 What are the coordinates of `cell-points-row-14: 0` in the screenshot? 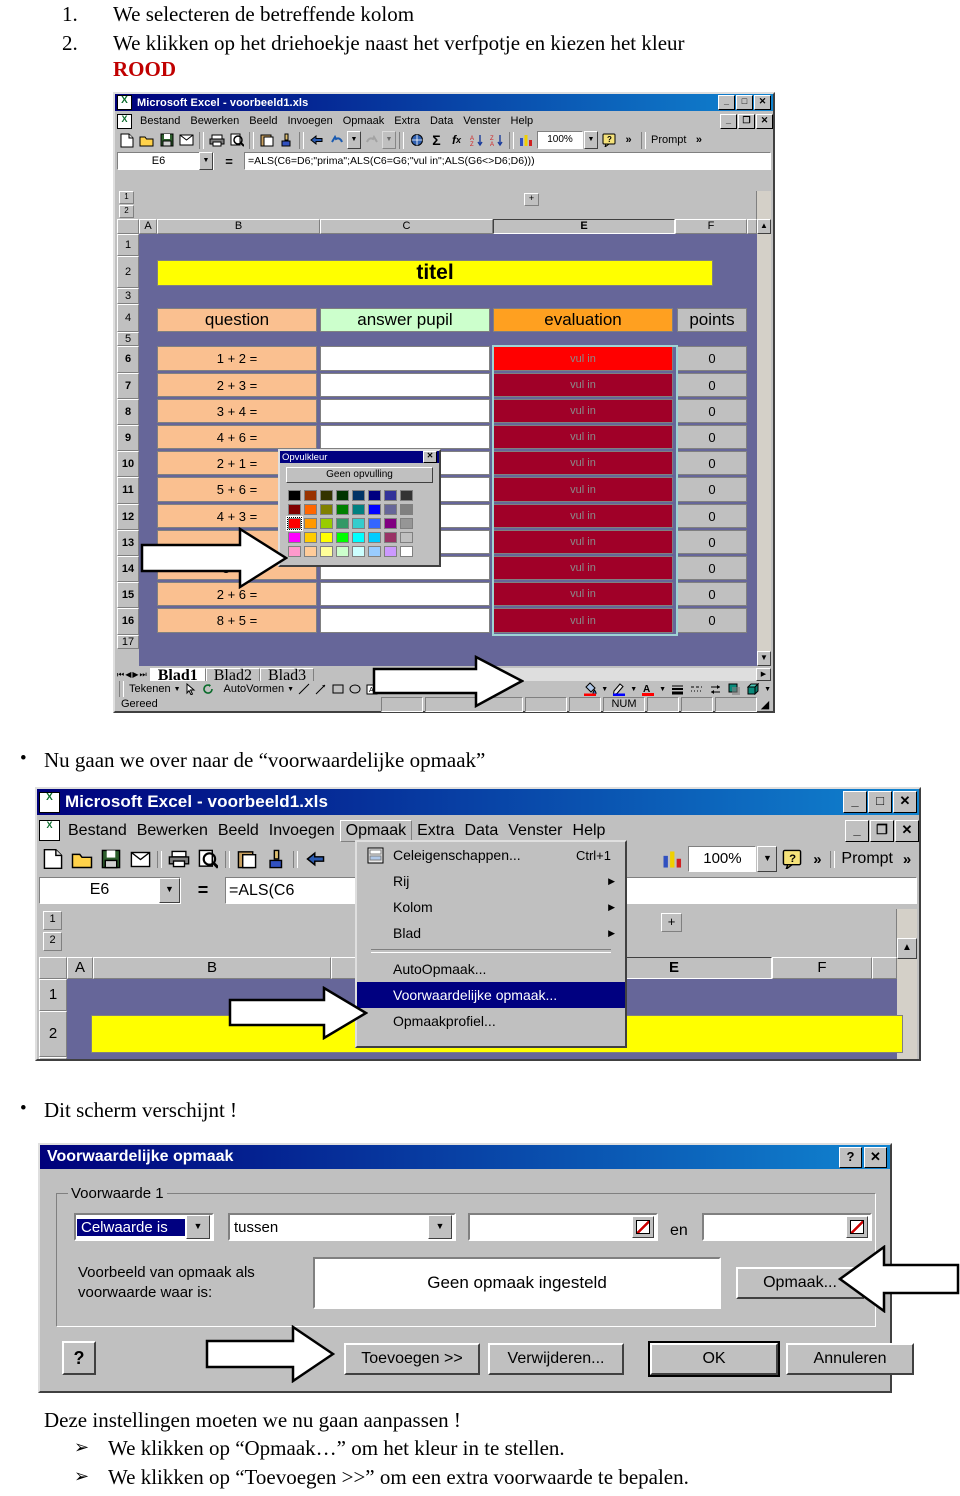 It's located at (712, 568).